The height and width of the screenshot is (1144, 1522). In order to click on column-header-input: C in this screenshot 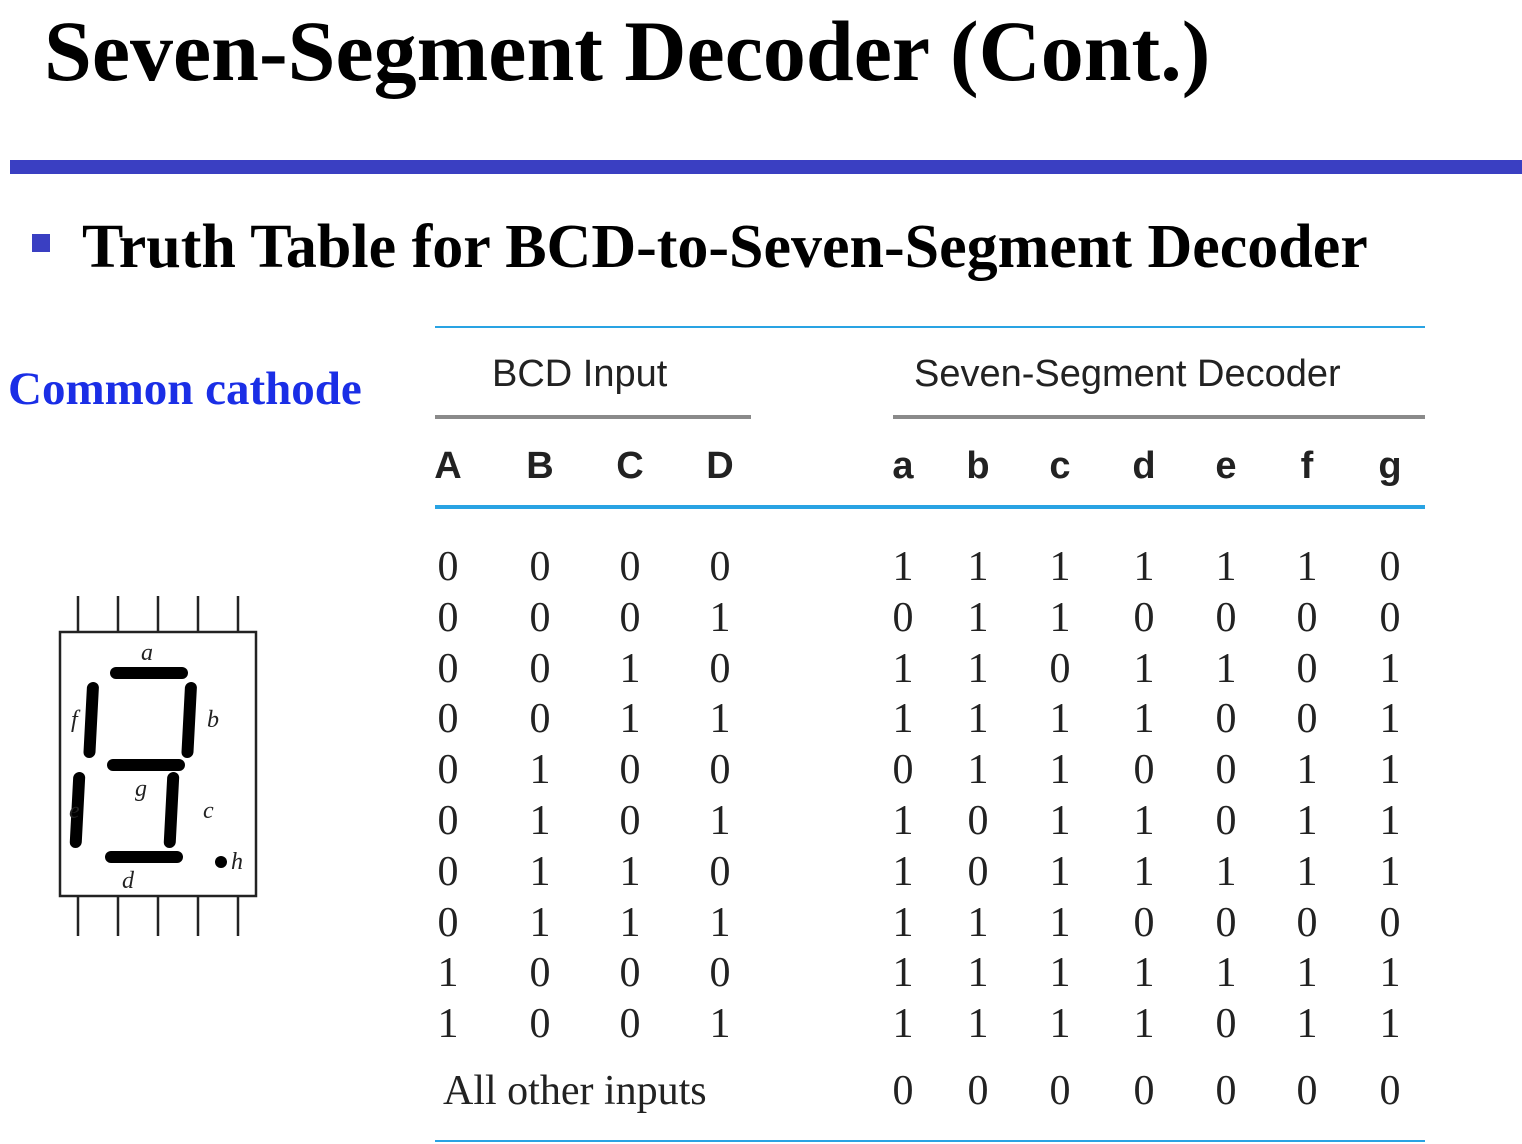, I will do `click(630, 466)`.